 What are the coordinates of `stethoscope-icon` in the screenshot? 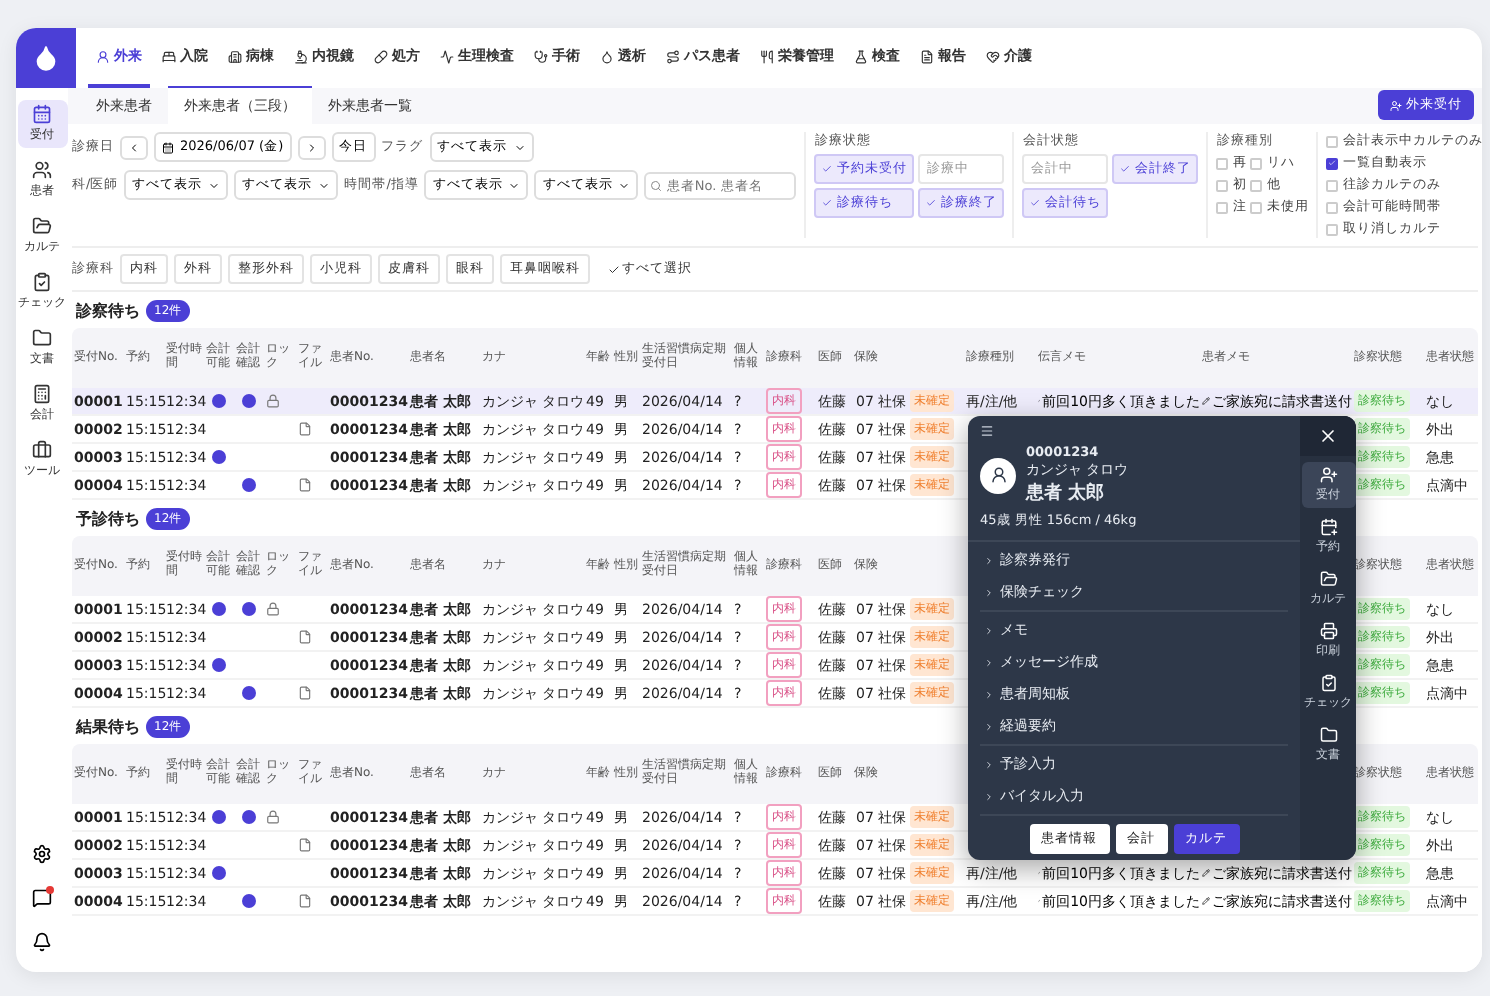 It's located at (541, 56).